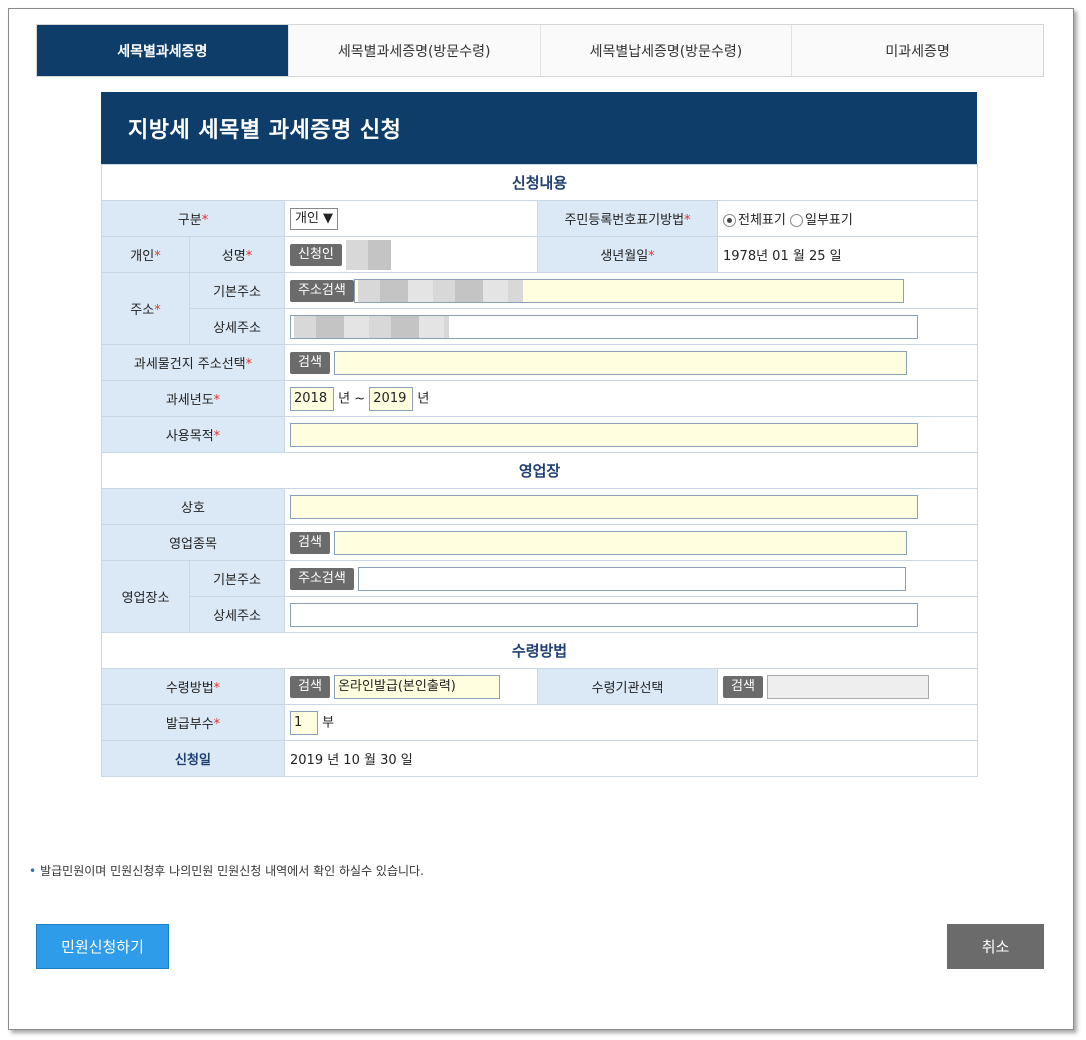  What do you see at coordinates (237, 614) in the screenshot?
I see `business-detail-address-label: 상세주소` at bounding box center [237, 614].